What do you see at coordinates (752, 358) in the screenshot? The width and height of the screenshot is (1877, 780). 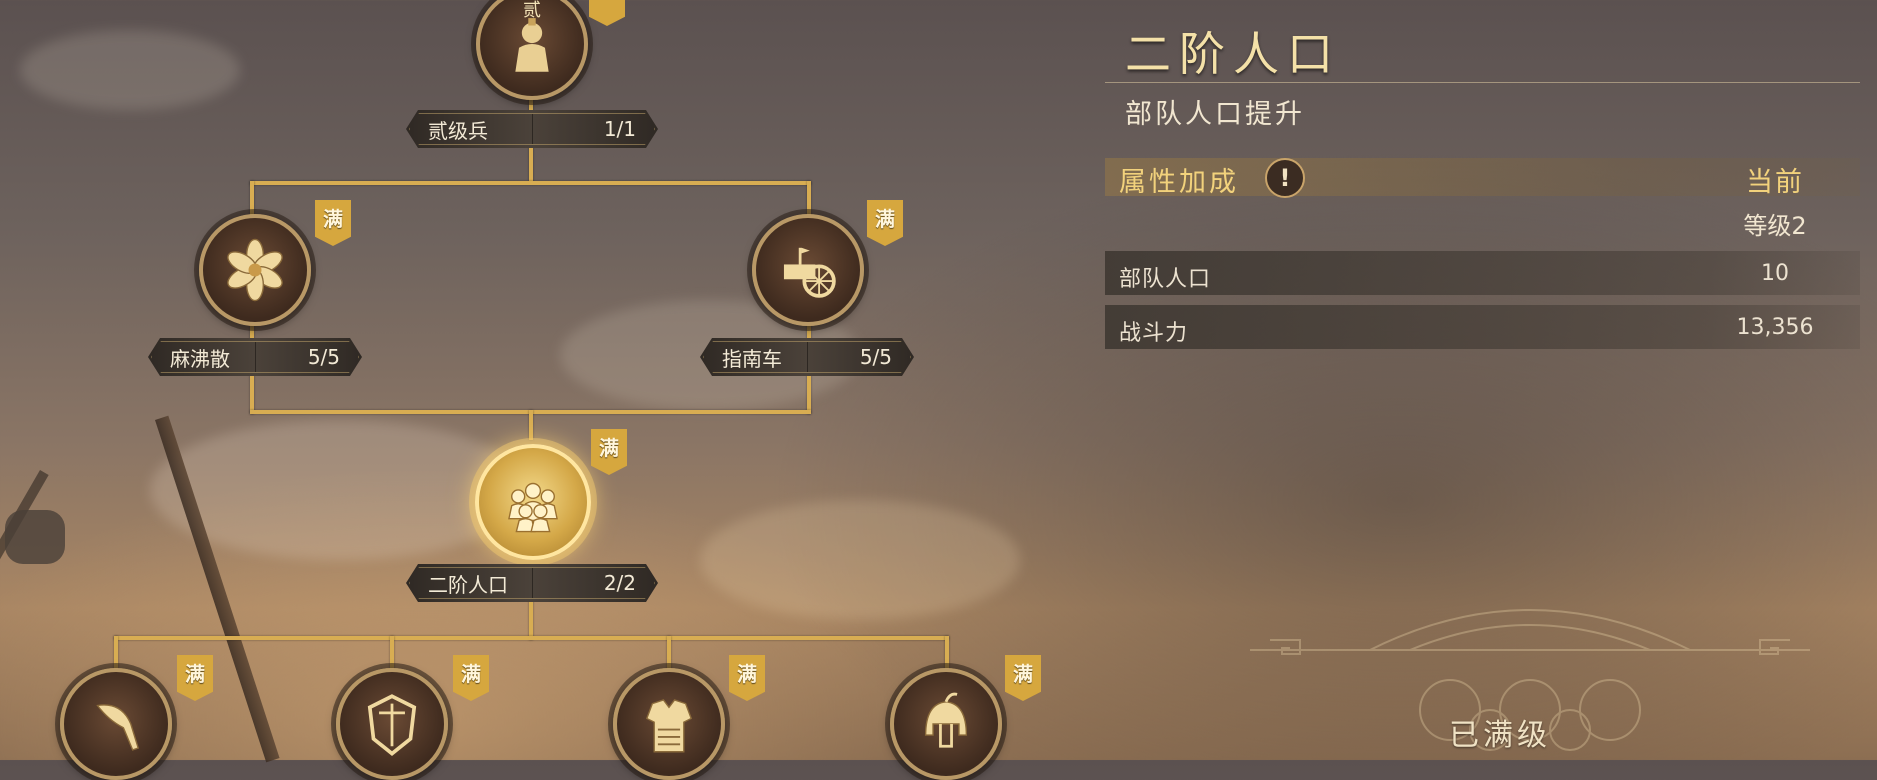 I see `node-name: 指南车` at bounding box center [752, 358].